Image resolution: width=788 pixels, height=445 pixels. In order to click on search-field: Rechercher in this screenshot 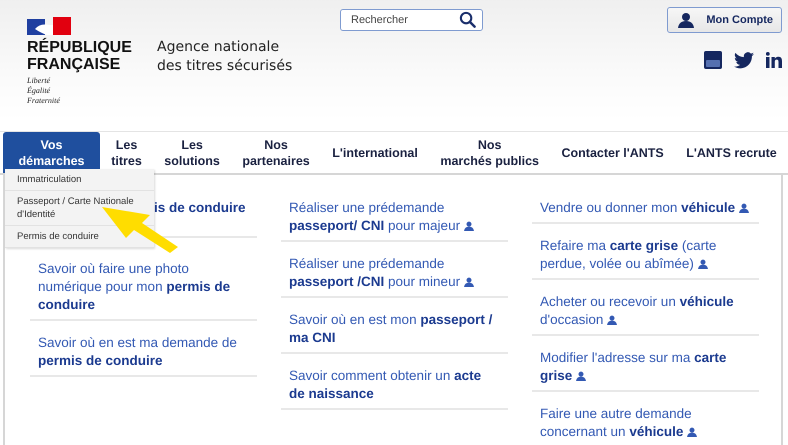, I will do `click(411, 20)`.